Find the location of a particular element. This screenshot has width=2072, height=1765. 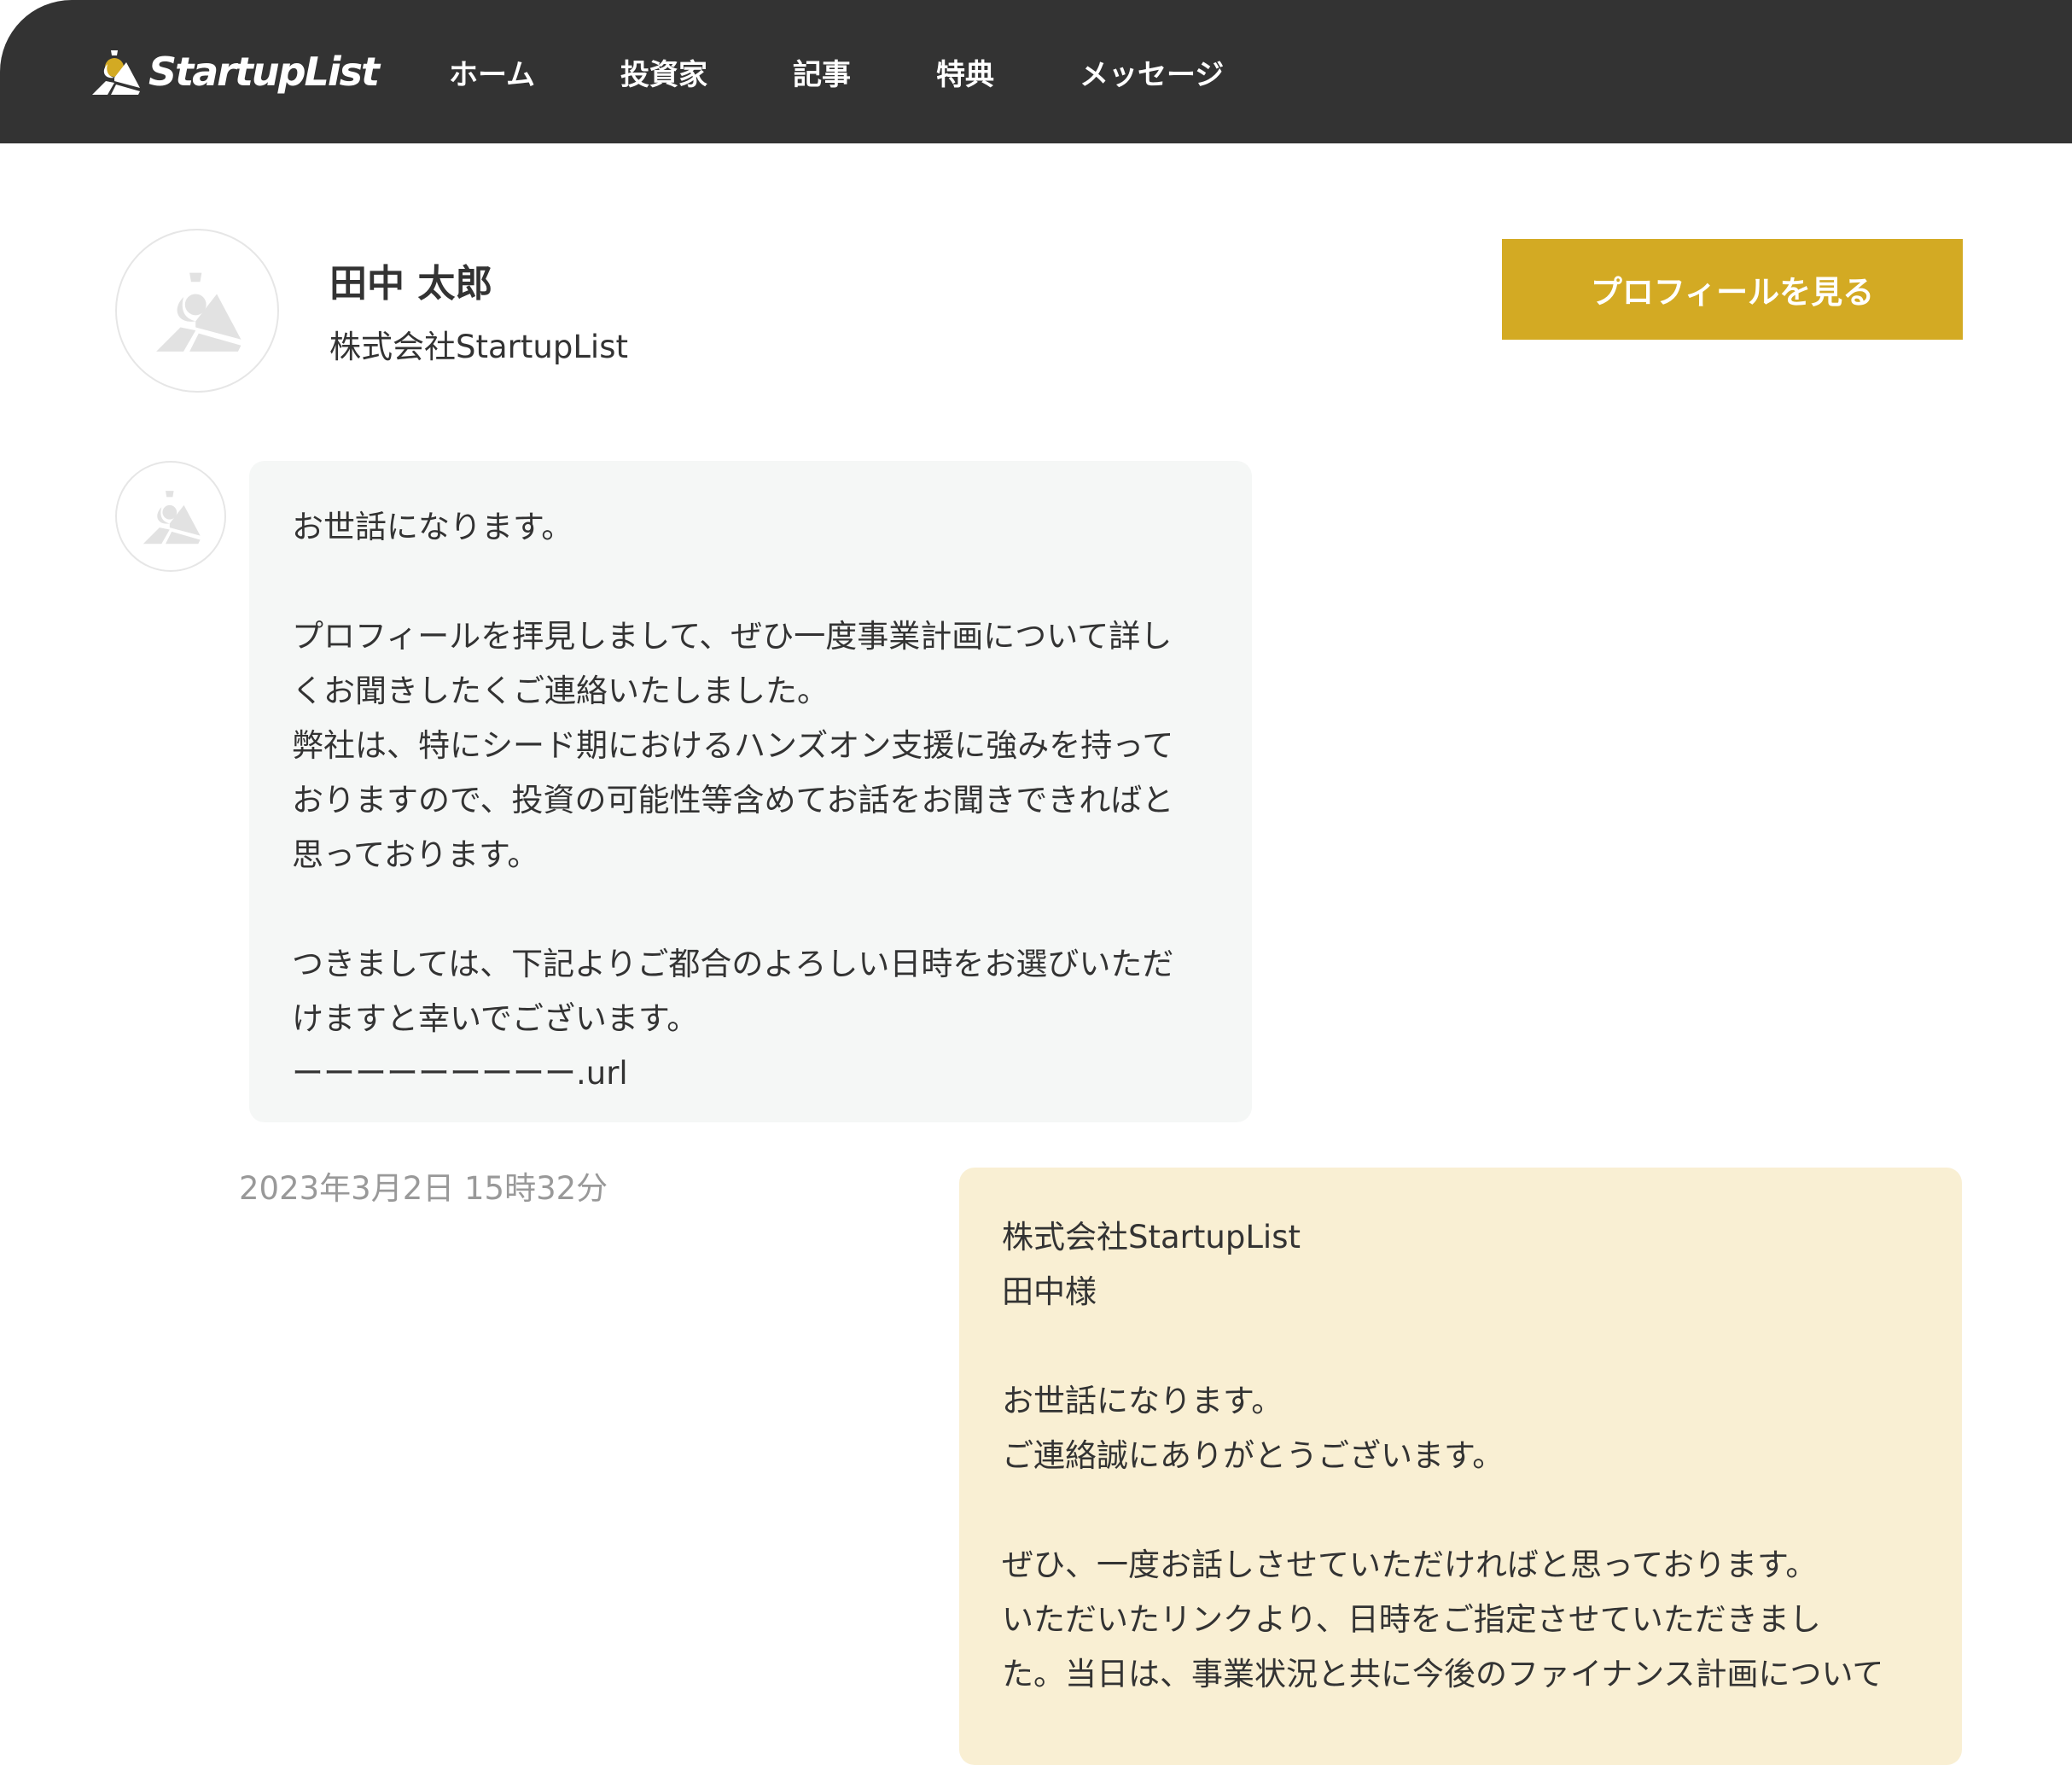

message-sender-avatar is located at coordinates (170, 516).